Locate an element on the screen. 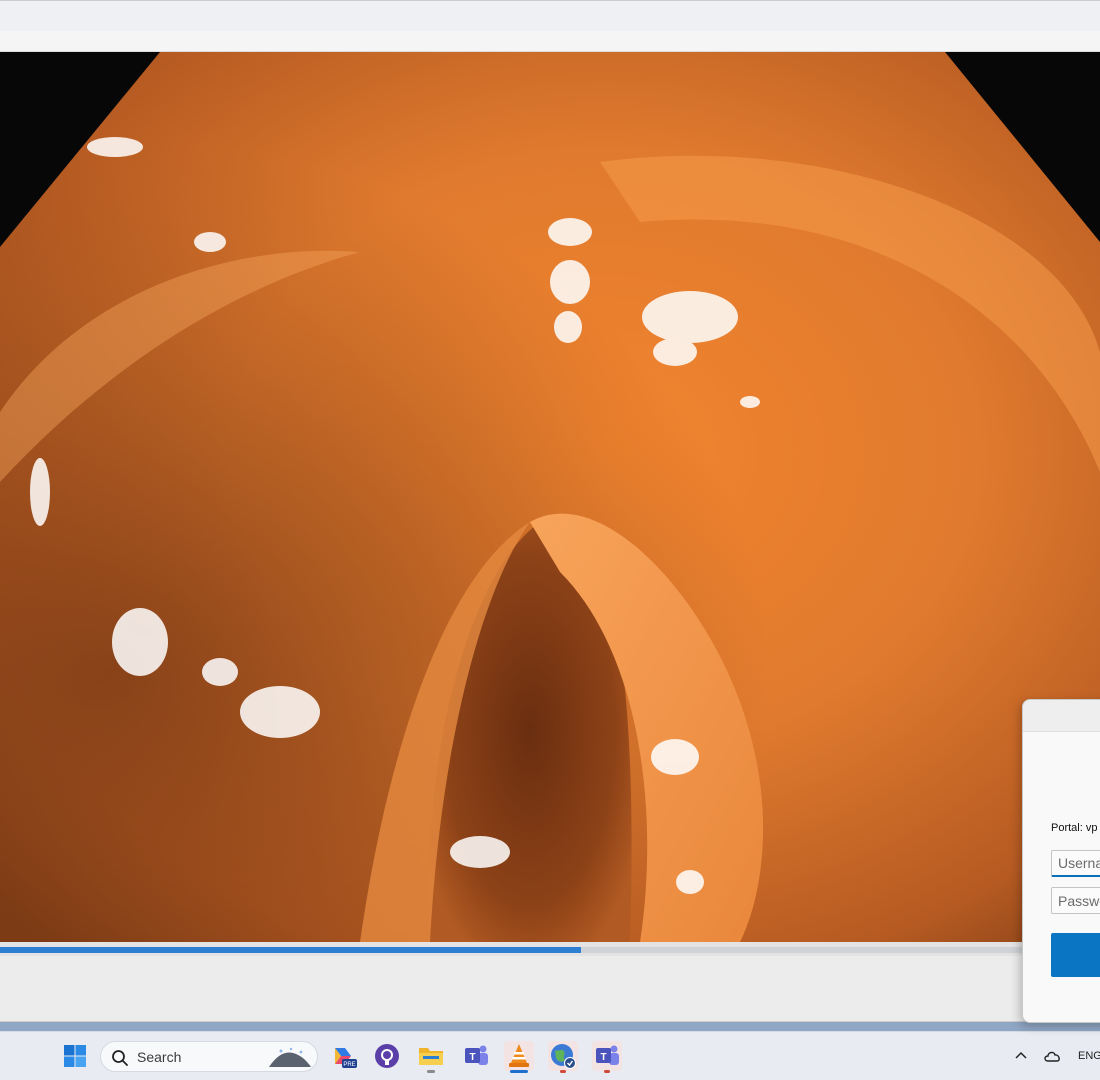 The height and width of the screenshot is (1080, 1100). seek-bar is located at coordinates (550, 949).